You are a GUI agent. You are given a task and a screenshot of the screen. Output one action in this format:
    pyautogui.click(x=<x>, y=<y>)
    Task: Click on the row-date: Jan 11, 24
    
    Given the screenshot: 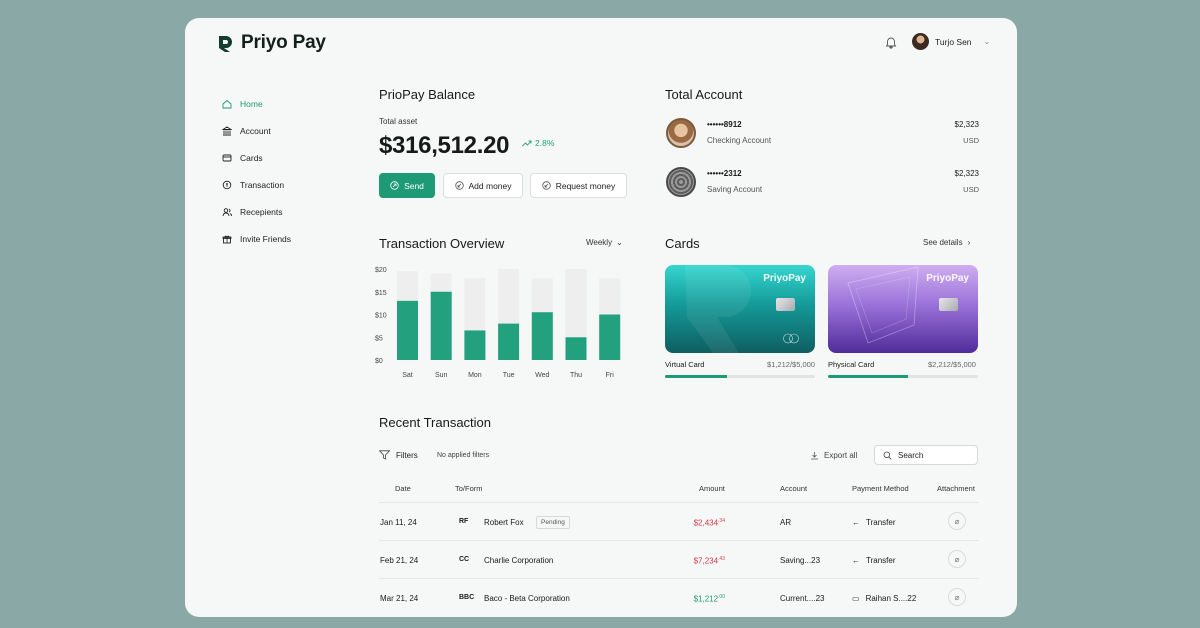 What is the action you would take?
    pyautogui.click(x=398, y=522)
    